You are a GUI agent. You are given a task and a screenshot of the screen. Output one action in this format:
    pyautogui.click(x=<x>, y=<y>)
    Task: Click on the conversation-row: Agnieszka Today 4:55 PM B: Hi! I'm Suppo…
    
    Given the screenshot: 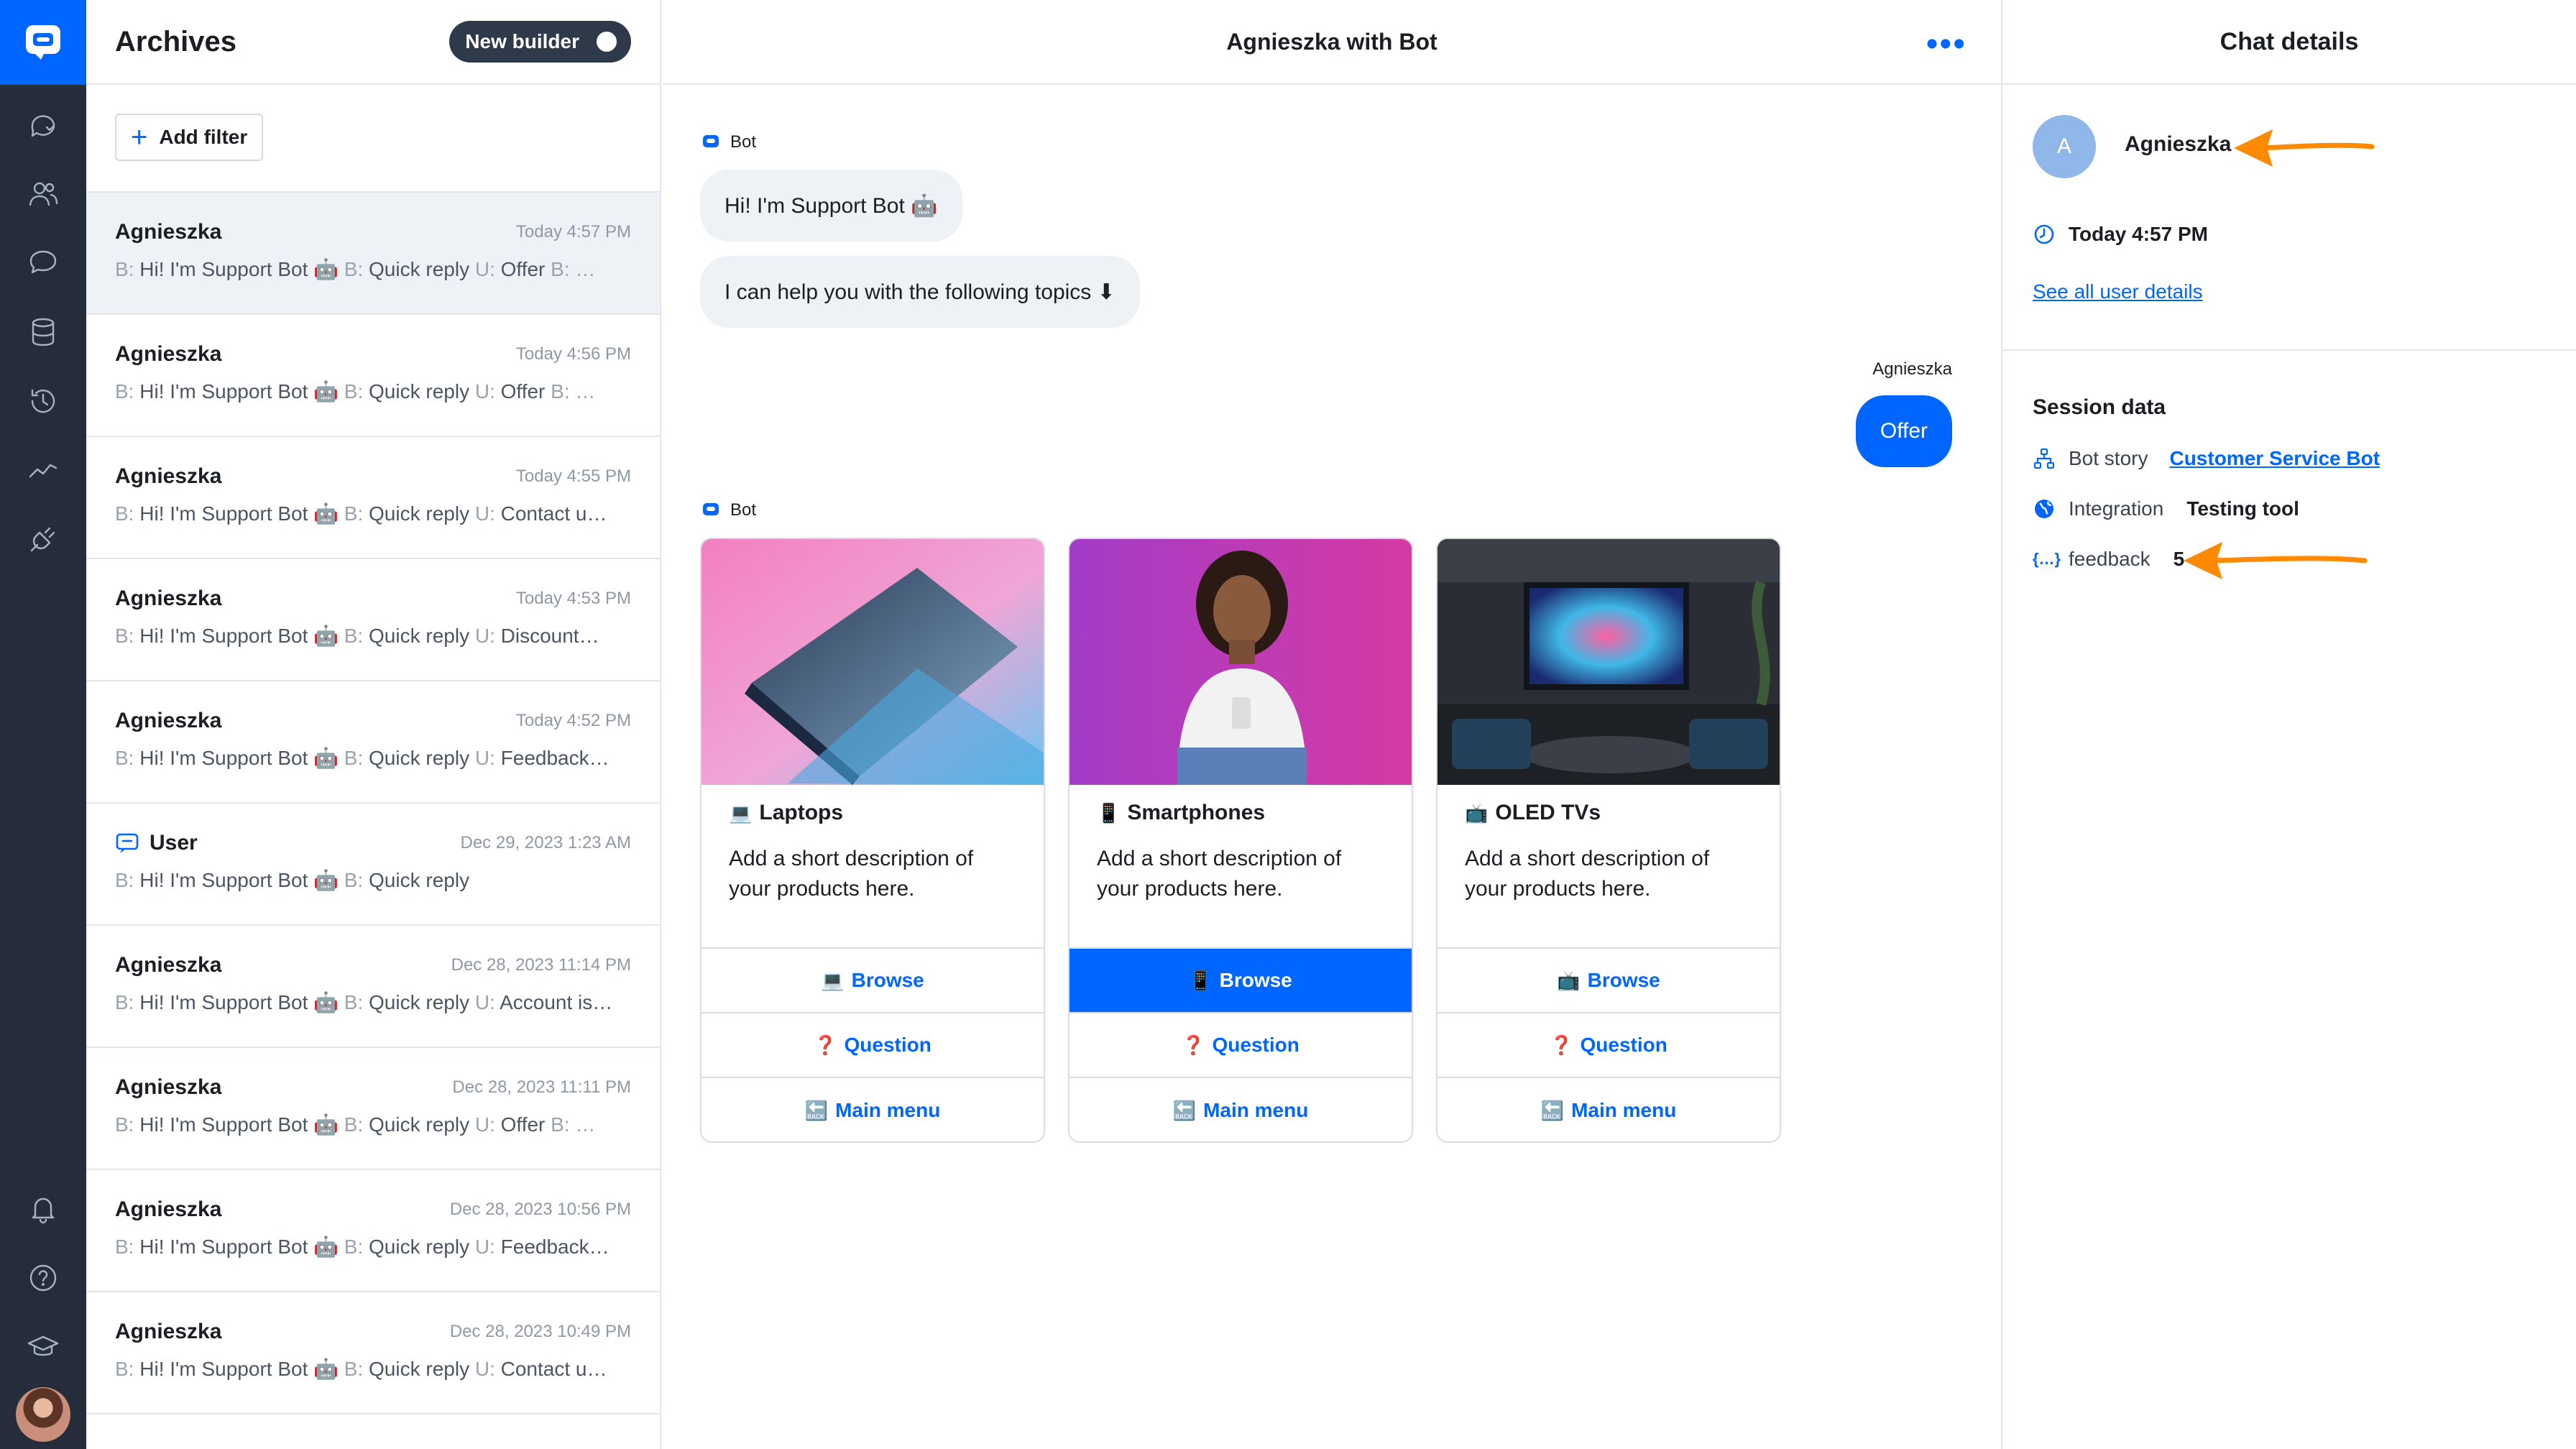 What is the action you would take?
    pyautogui.click(x=373, y=498)
    